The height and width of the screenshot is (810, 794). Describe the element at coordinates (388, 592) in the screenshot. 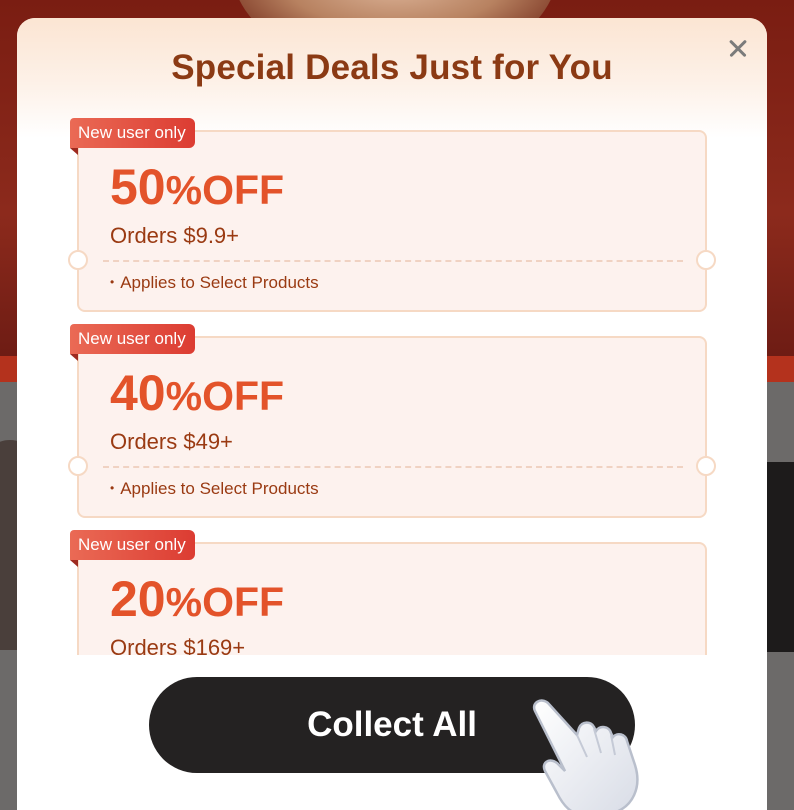

I see `coupon-card: New user only 20%OFF Orders $169+` at that location.